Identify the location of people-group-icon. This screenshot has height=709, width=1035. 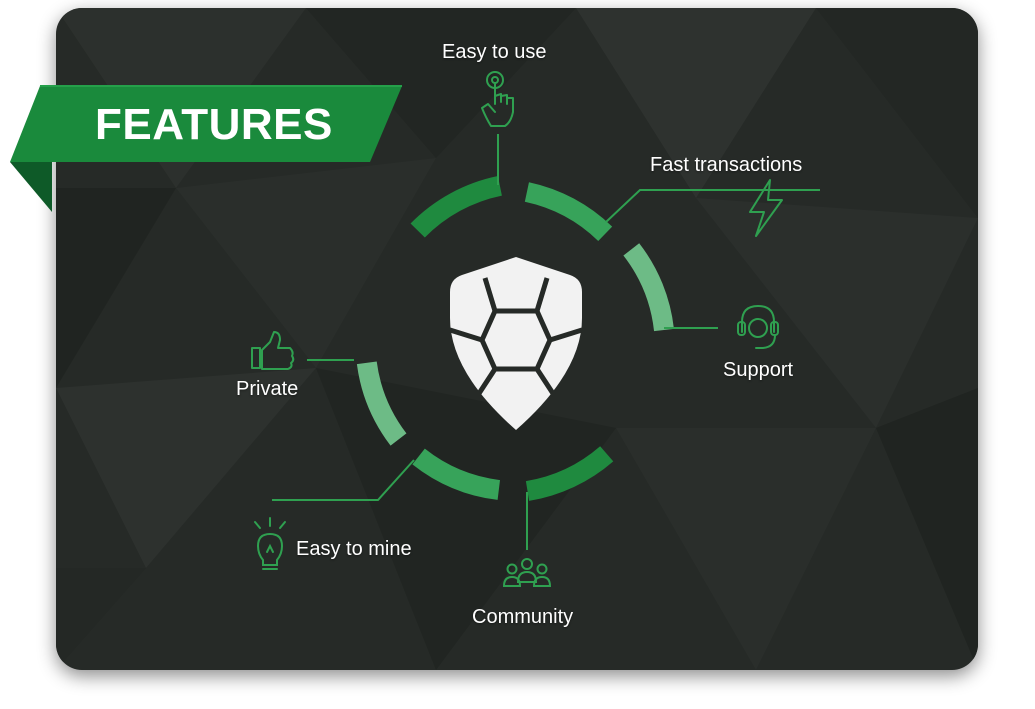
(527, 572).